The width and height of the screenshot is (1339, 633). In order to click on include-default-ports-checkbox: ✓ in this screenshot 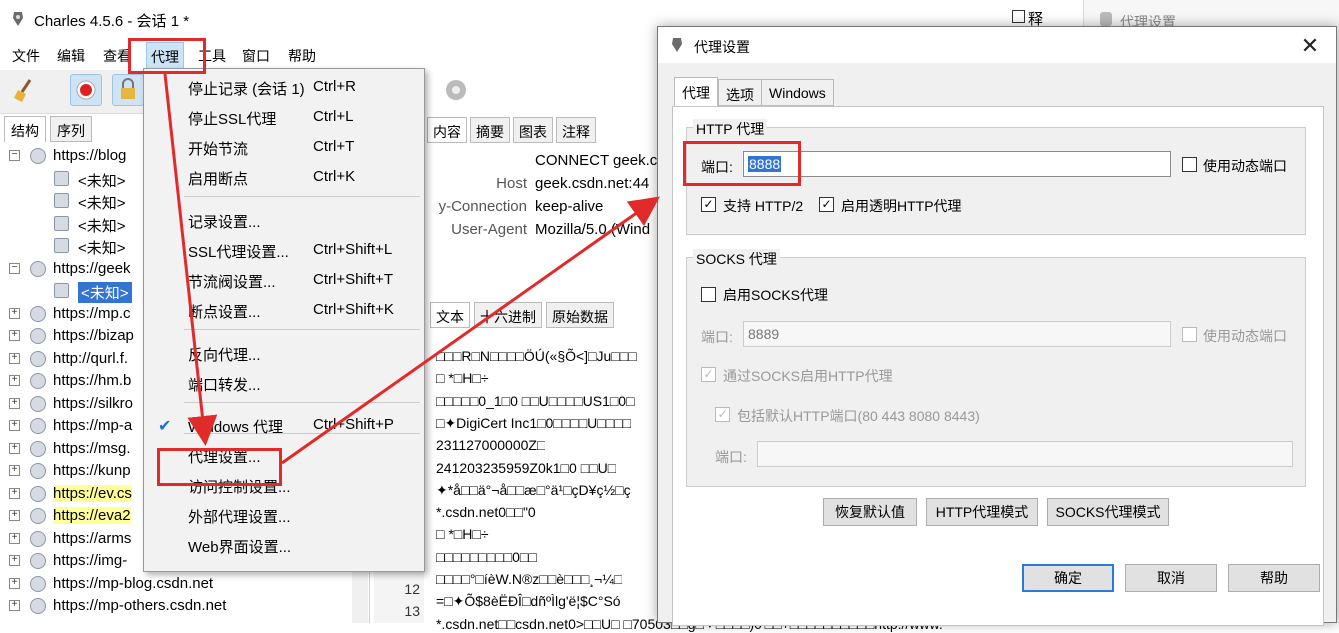, I will do `click(722, 414)`.